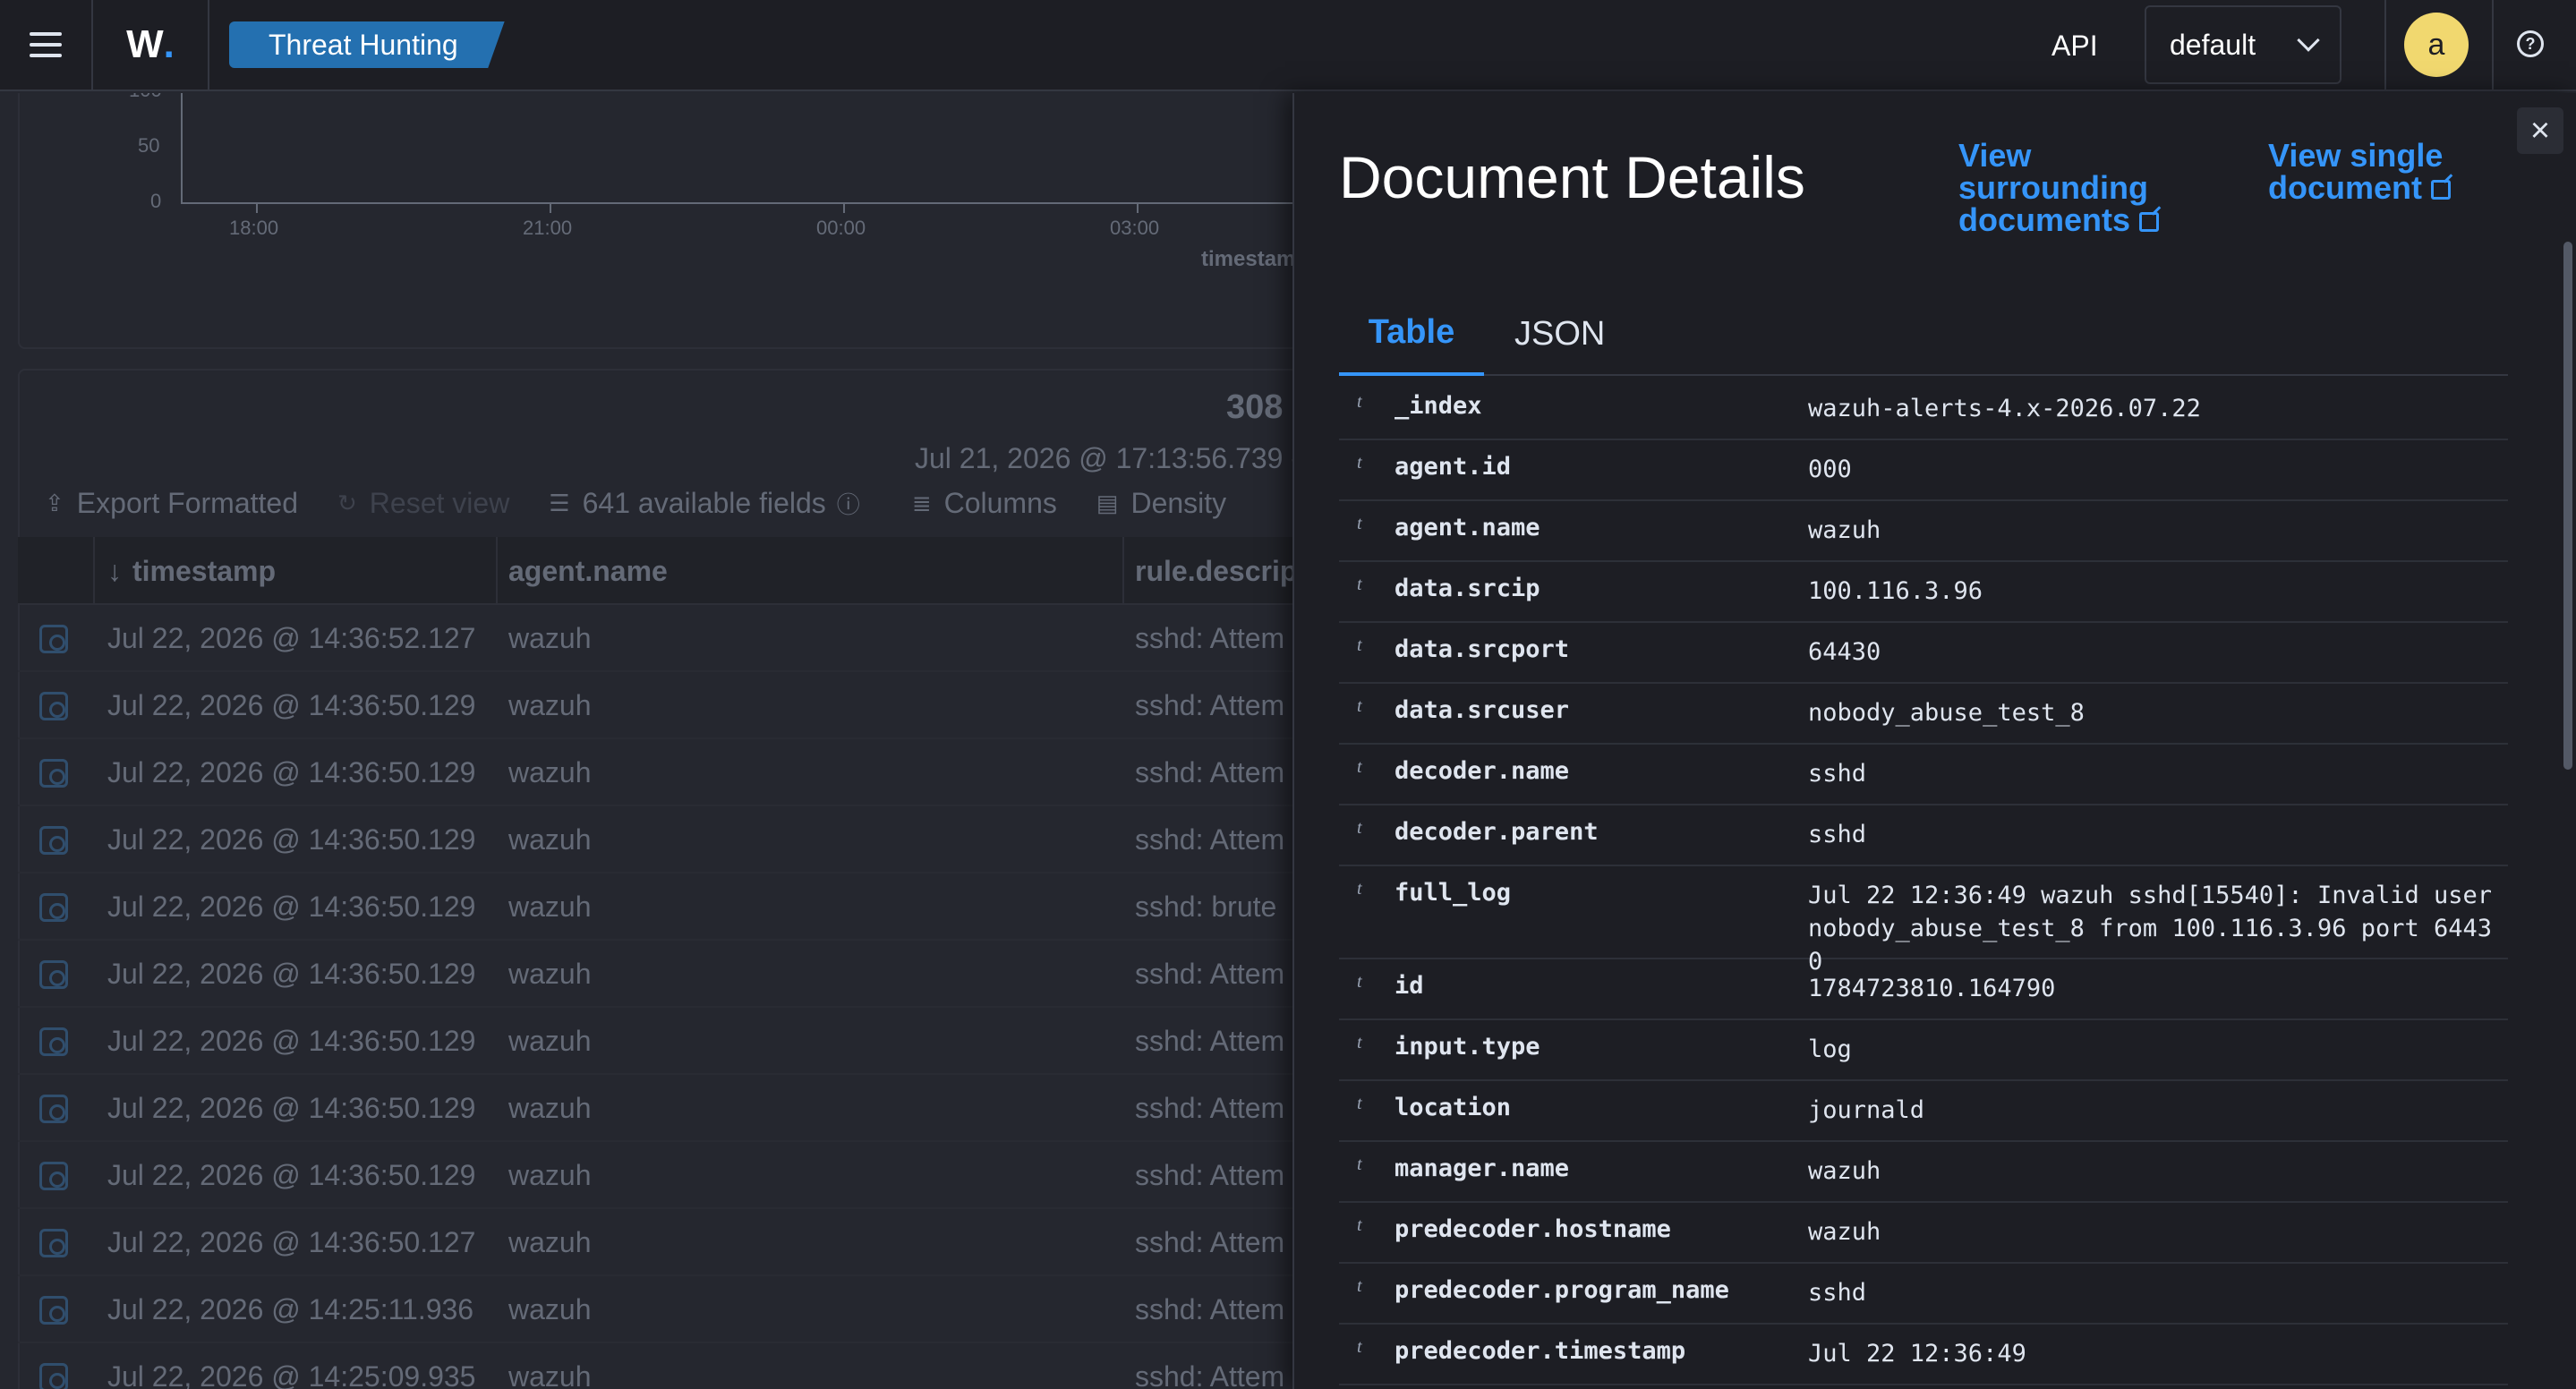  What do you see at coordinates (2243, 44) in the screenshot?
I see `tenant-selector: default` at bounding box center [2243, 44].